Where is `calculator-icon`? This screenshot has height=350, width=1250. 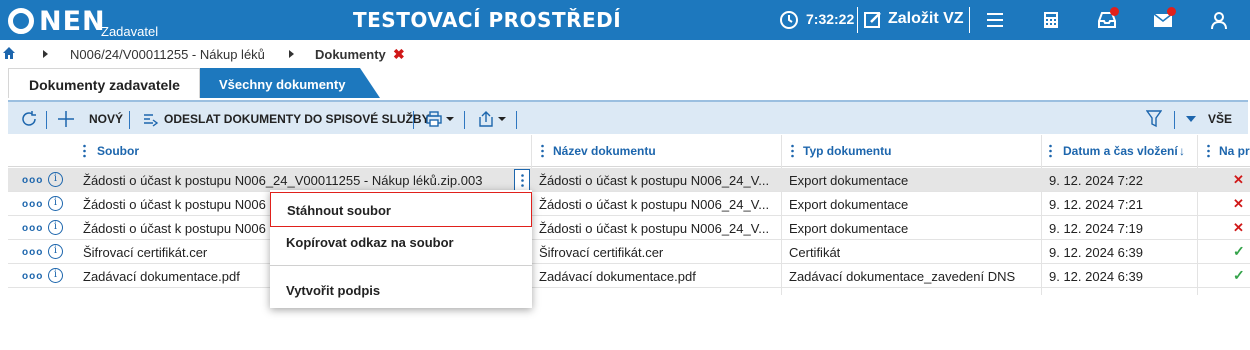 calculator-icon is located at coordinates (1051, 20).